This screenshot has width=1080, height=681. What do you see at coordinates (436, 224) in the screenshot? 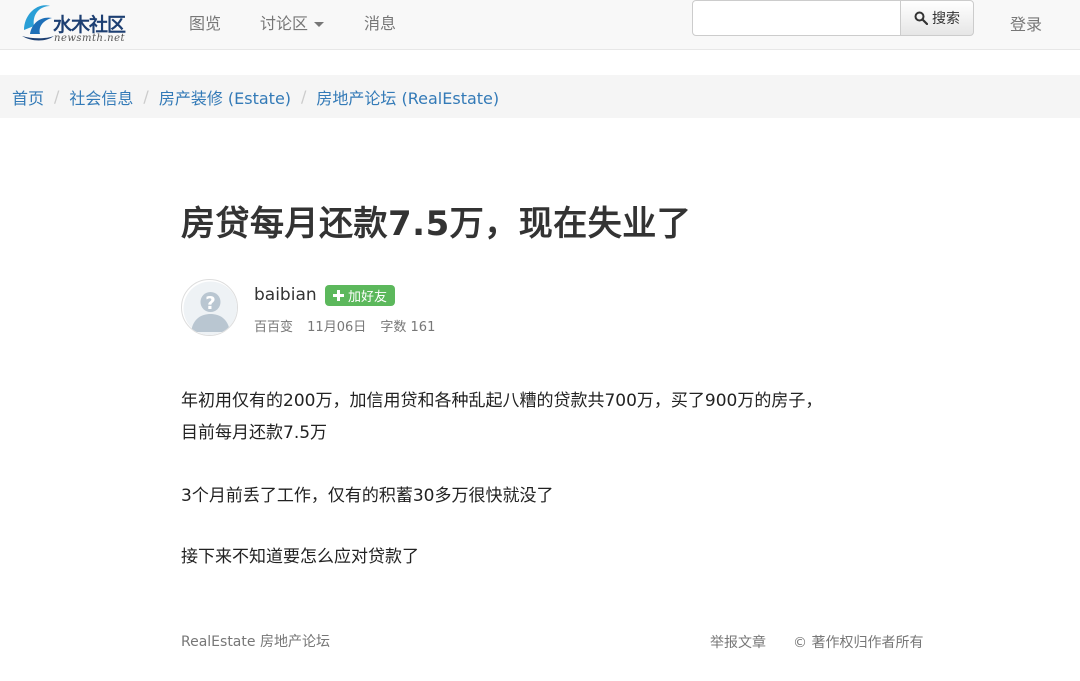
I see `article-title: 房贷每月还款7.5万，现在失业了` at bounding box center [436, 224].